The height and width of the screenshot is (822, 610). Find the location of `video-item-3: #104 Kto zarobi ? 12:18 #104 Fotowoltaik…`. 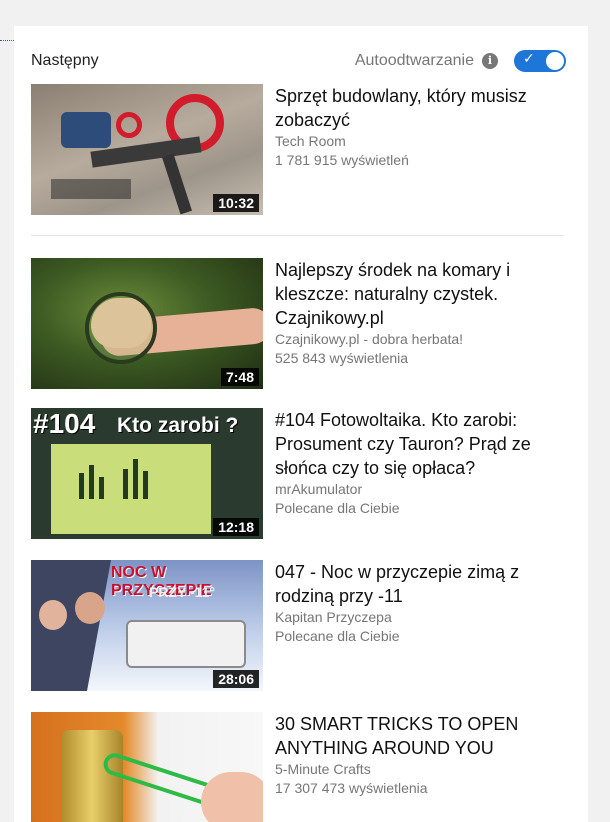

video-item-3: #104 Kto zarobi ? 12:18 #104 Fotowoltaik… is located at coordinates (298, 473).